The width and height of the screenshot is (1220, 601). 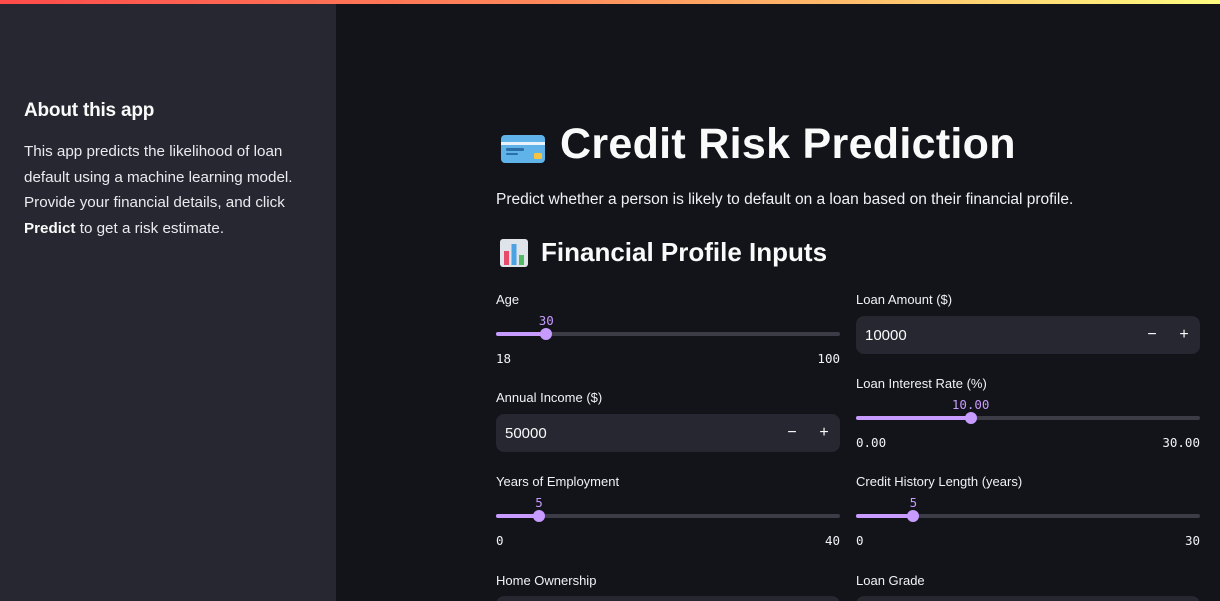 What do you see at coordinates (150, 228) in the screenshot?
I see `sidebar-text-part: to get a risk estimate.` at bounding box center [150, 228].